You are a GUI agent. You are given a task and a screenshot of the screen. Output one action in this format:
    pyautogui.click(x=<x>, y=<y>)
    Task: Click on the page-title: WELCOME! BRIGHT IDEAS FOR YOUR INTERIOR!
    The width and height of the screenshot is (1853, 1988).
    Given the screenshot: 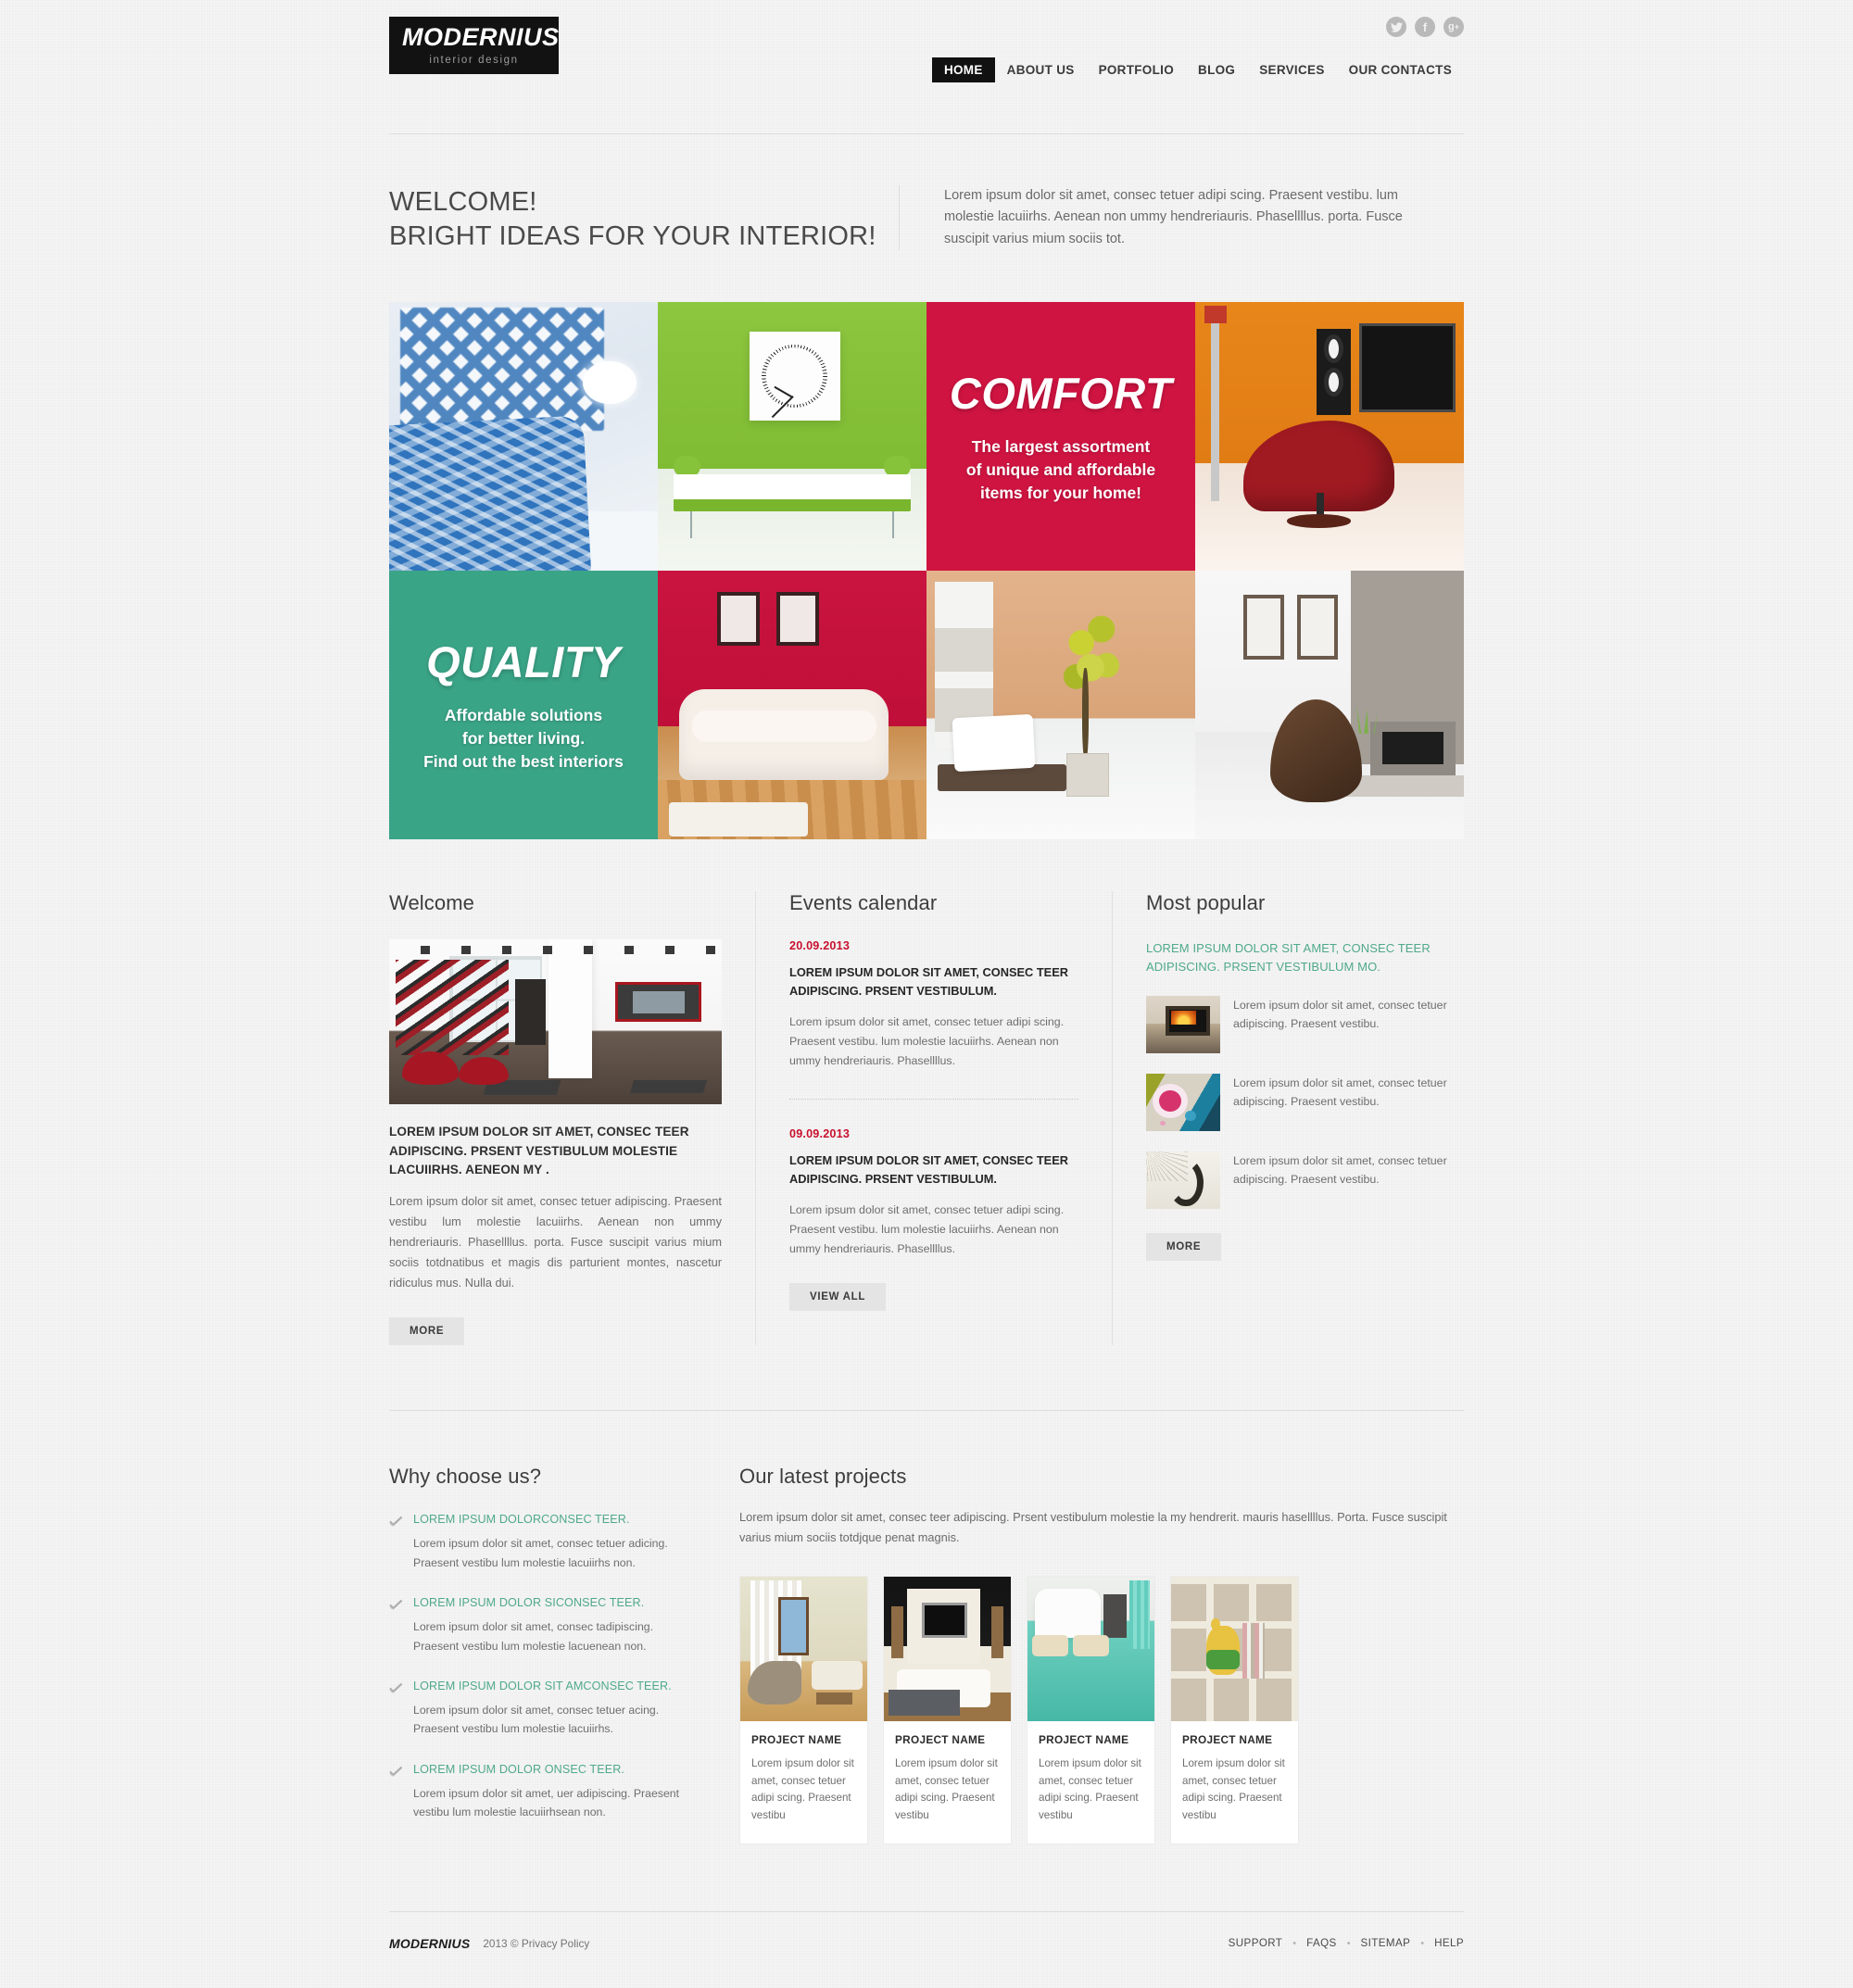 What is the action you would take?
    pyautogui.click(x=634, y=219)
    